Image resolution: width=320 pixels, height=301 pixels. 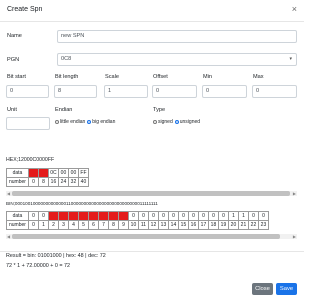 I want to click on bin-number-cell: 16, so click(x=193, y=225).